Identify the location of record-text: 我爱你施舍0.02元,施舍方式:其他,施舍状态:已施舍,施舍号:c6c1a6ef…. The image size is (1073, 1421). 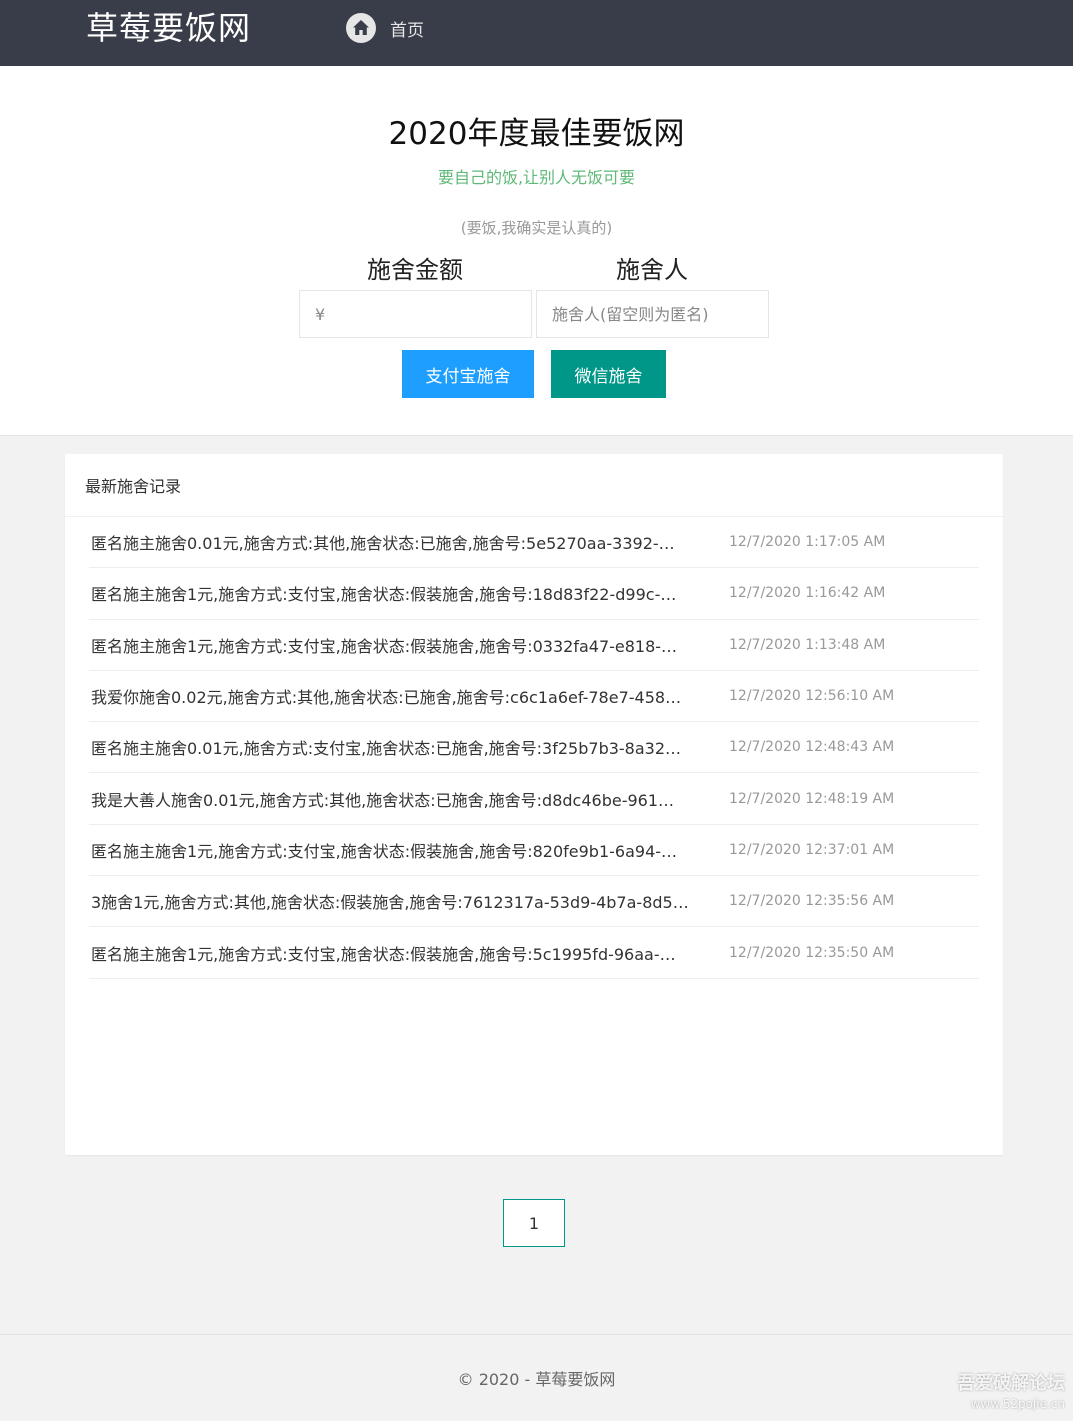
(386, 698).